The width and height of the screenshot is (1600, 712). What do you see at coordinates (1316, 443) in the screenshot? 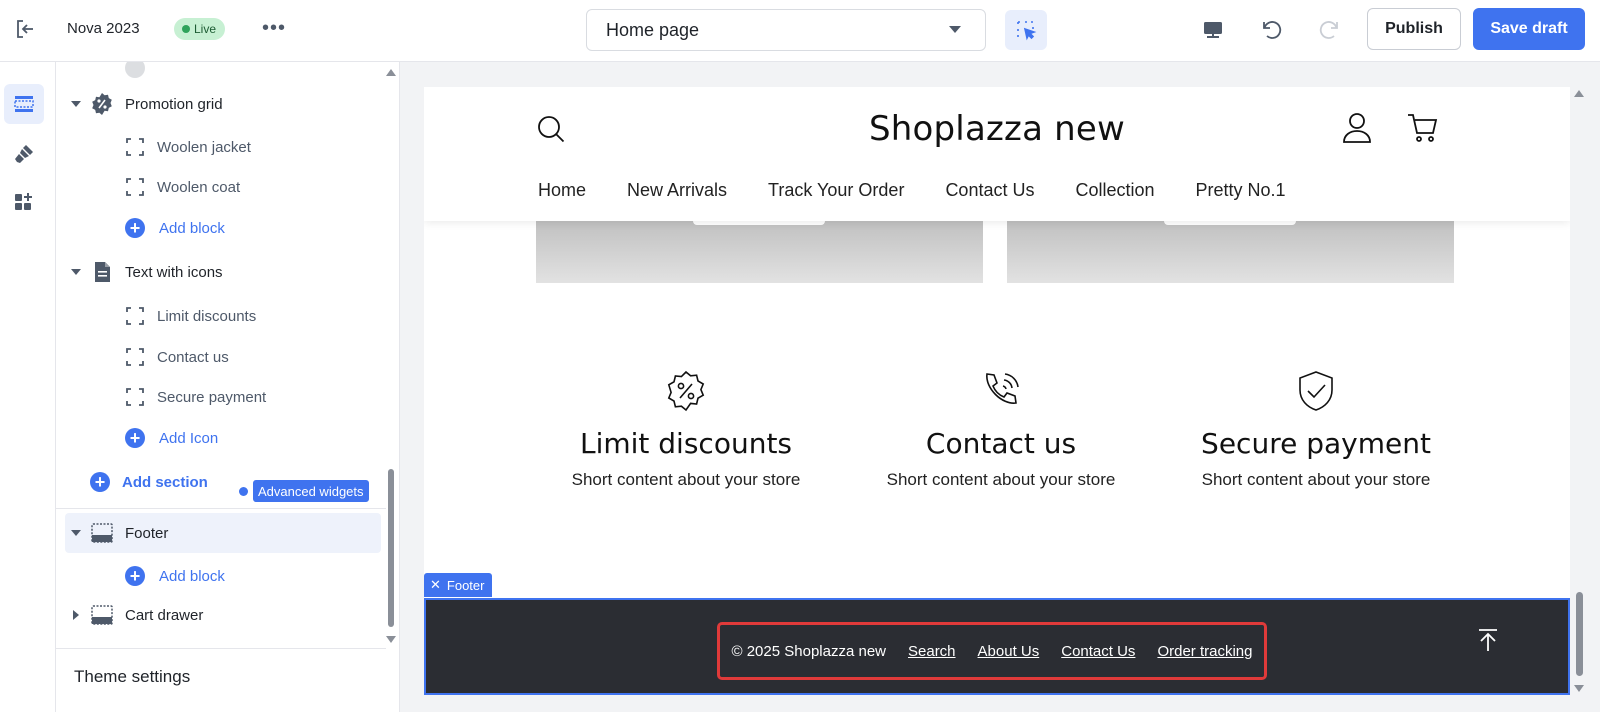
I see `feature-title: Secure payment` at bounding box center [1316, 443].